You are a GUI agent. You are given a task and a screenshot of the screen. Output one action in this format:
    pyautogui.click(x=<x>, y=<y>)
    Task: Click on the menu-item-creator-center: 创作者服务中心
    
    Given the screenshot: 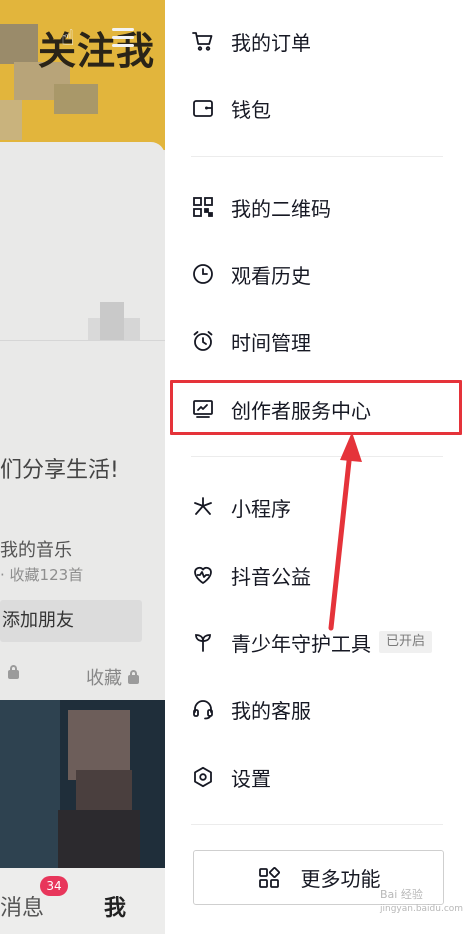 What is the action you would take?
    pyautogui.click(x=281, y=409)
    